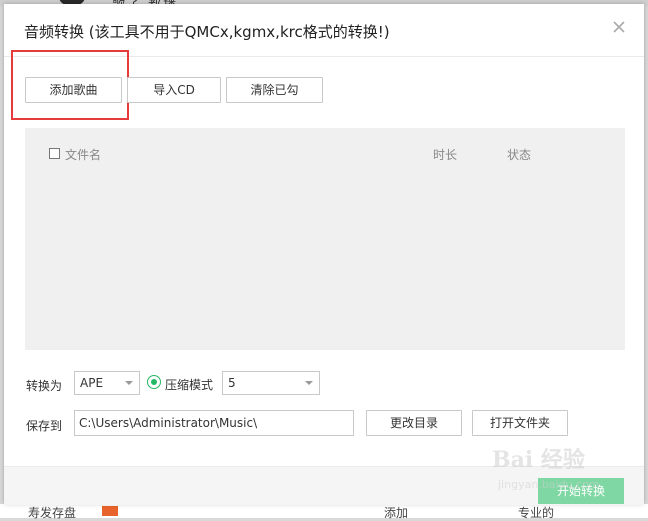  What do you see at coordinates (232, 383) in the screenshot?
I see `compression-level-value: 5` at bounding box center [232, 383].